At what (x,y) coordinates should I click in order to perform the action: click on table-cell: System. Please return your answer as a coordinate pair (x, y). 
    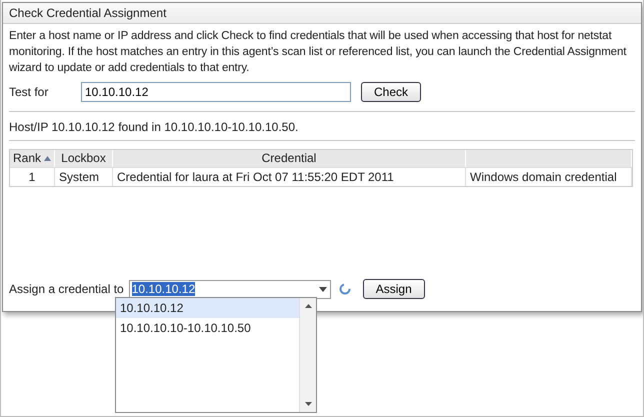
    Looking at the image, I should click on (84, 176).